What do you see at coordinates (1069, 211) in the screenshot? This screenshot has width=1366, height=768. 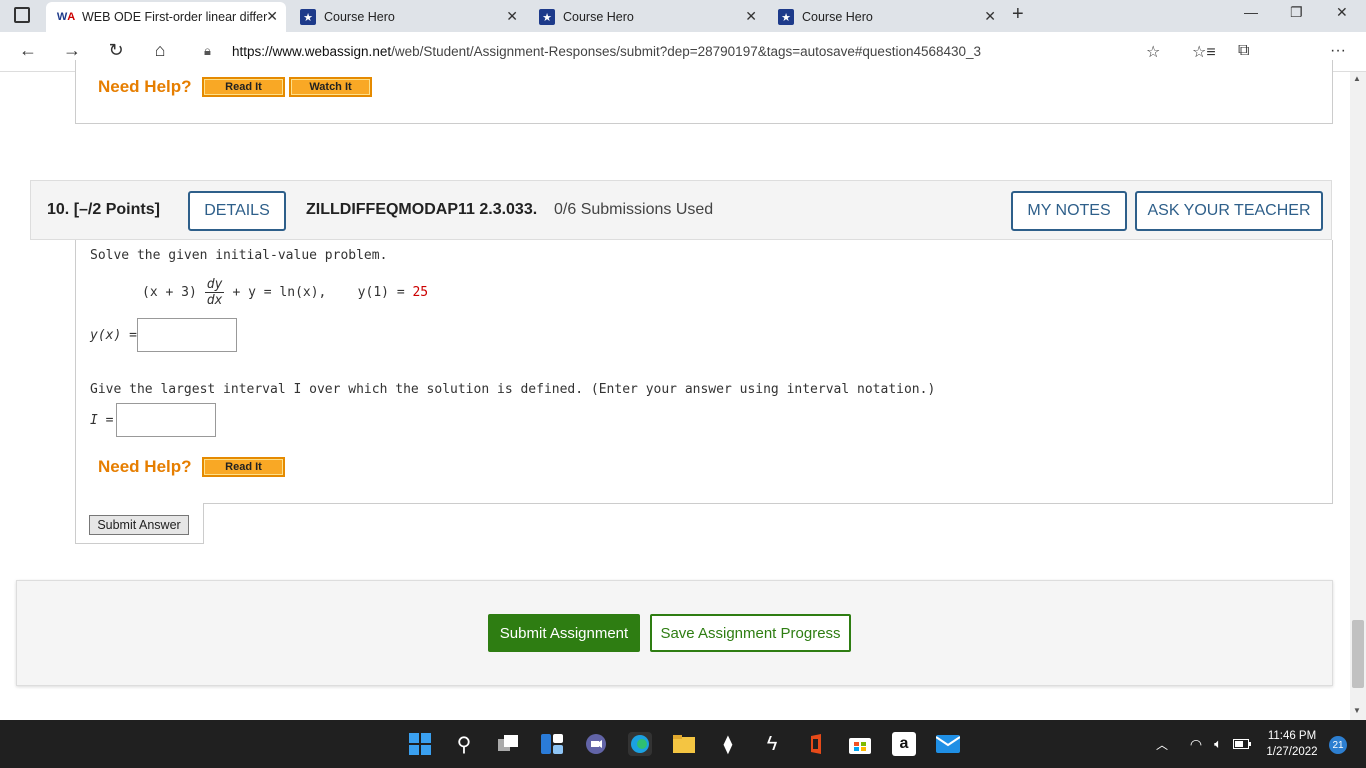 I see `my-notes-button: MY NOTES` at bounding box center [1069, 211].